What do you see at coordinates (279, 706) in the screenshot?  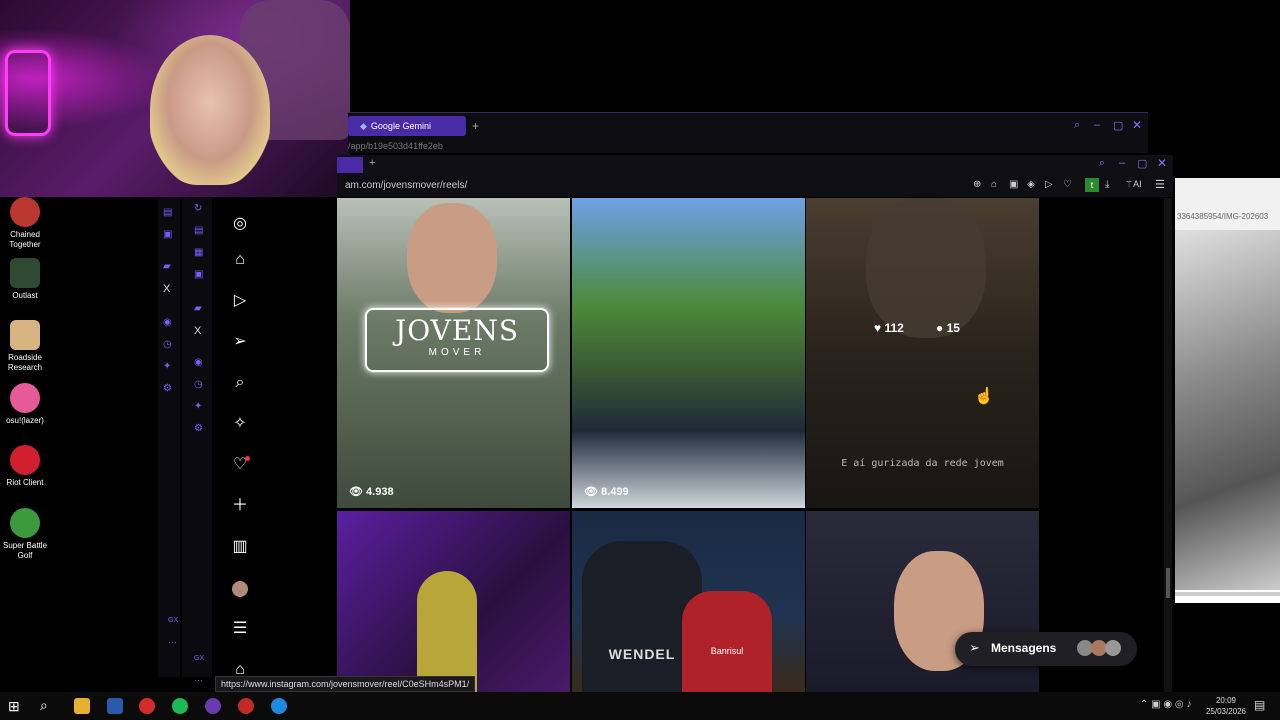 I see `edge-icon` at bounding box center [279, 706].